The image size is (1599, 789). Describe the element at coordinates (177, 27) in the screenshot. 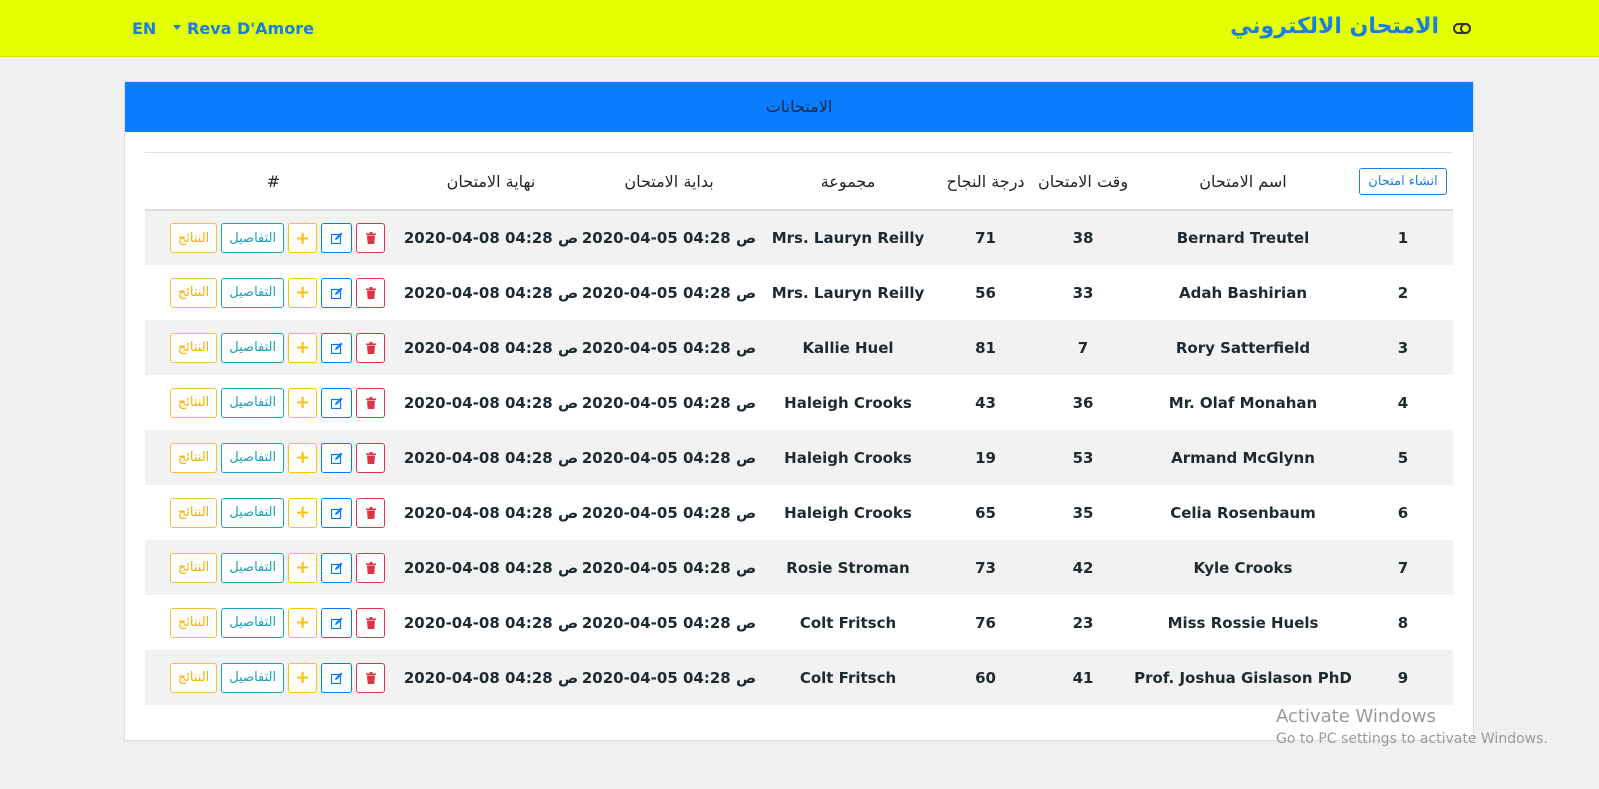

I see `caret-down-icon` at that location.